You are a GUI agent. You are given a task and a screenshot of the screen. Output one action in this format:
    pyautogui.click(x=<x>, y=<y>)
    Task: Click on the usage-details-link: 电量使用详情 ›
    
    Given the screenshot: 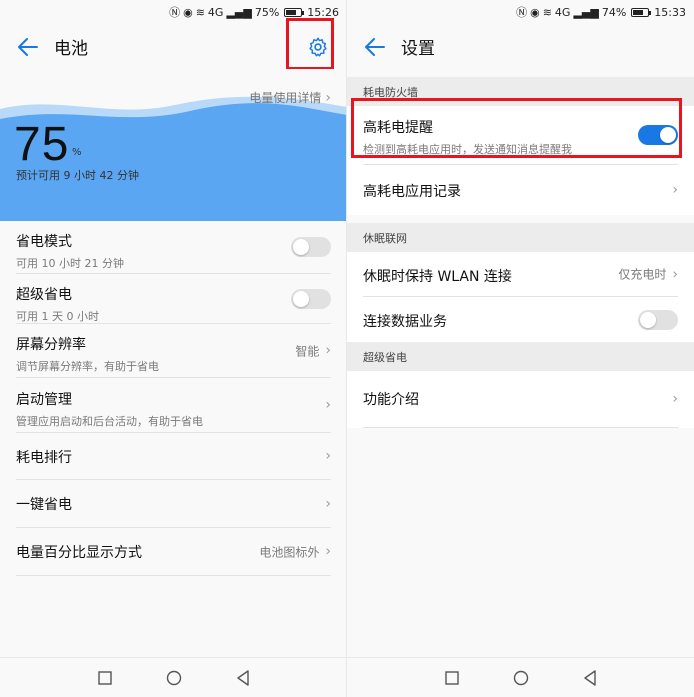 What is the action you would take?
    pyautogui.click(x=290, y=97)
    